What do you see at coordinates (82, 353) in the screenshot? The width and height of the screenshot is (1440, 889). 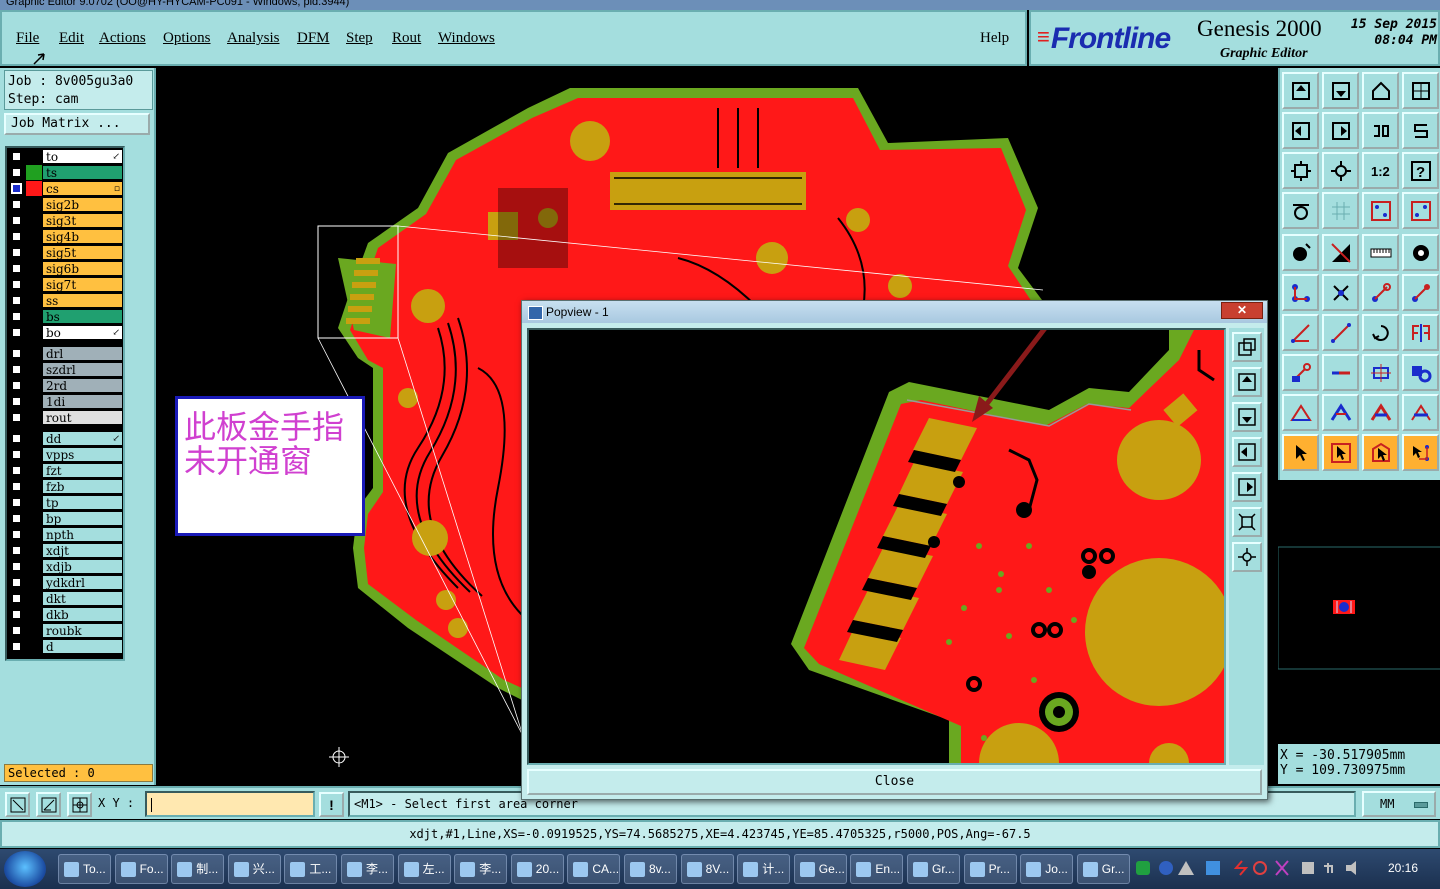 I see `layer-name: drl` at bounding box center [82, 353].